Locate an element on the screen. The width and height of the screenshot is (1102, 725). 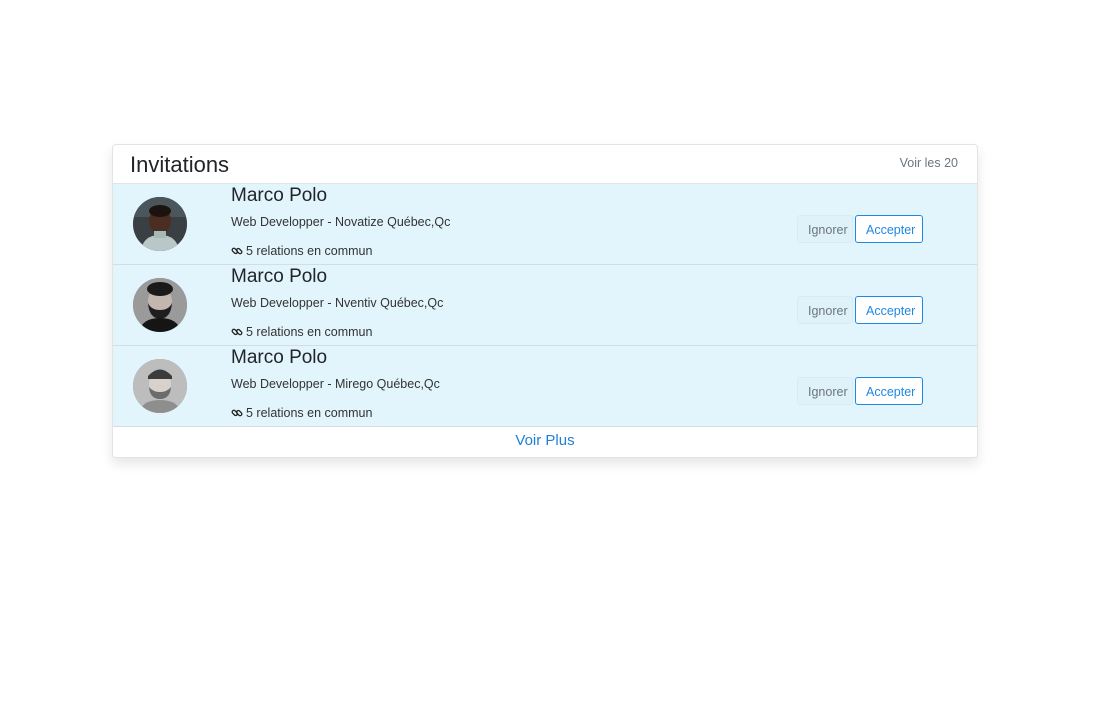
card-footer: Voir Plus is located at coordinates (545, 442).